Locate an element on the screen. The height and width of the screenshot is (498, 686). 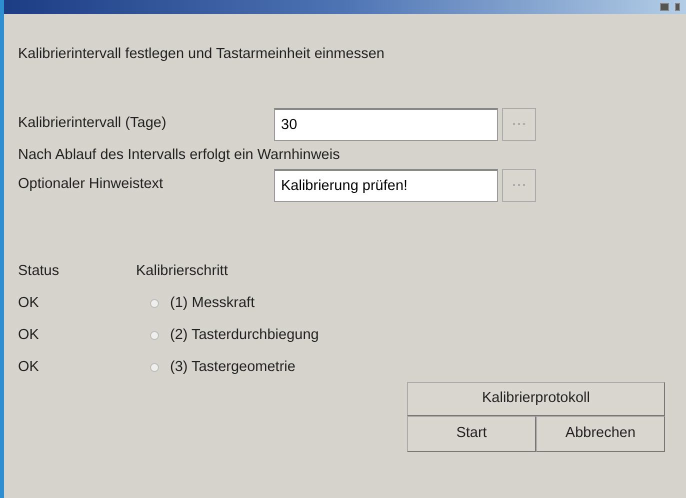
input-field: Kalibrierung prüfen! is located at coordinates (386, 185).